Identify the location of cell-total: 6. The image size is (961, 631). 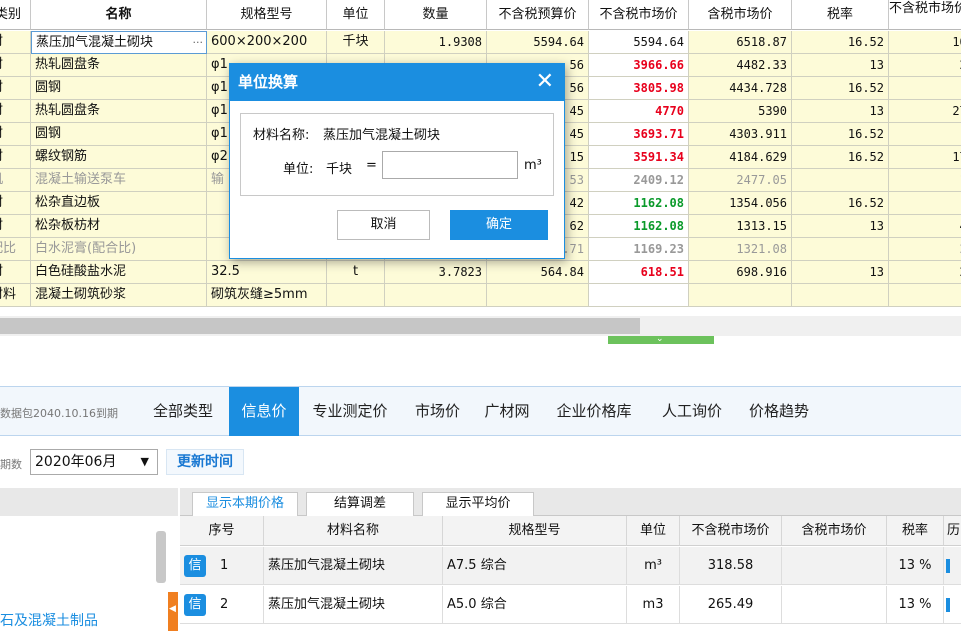
(925, 134).